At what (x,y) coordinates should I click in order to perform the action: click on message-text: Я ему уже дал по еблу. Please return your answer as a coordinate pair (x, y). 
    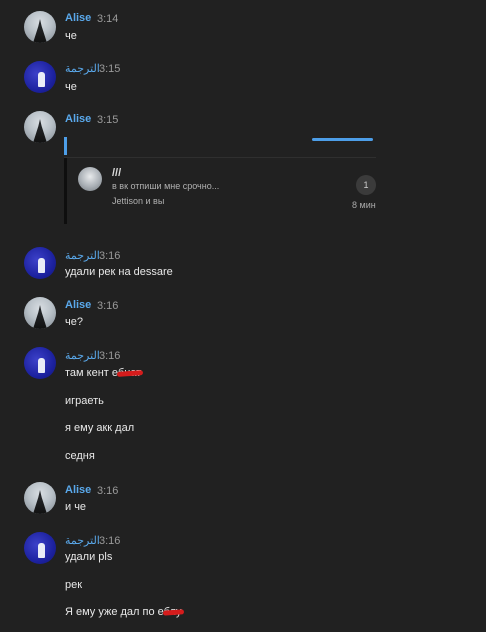
    Looking at the image, I should click on (123, 612).